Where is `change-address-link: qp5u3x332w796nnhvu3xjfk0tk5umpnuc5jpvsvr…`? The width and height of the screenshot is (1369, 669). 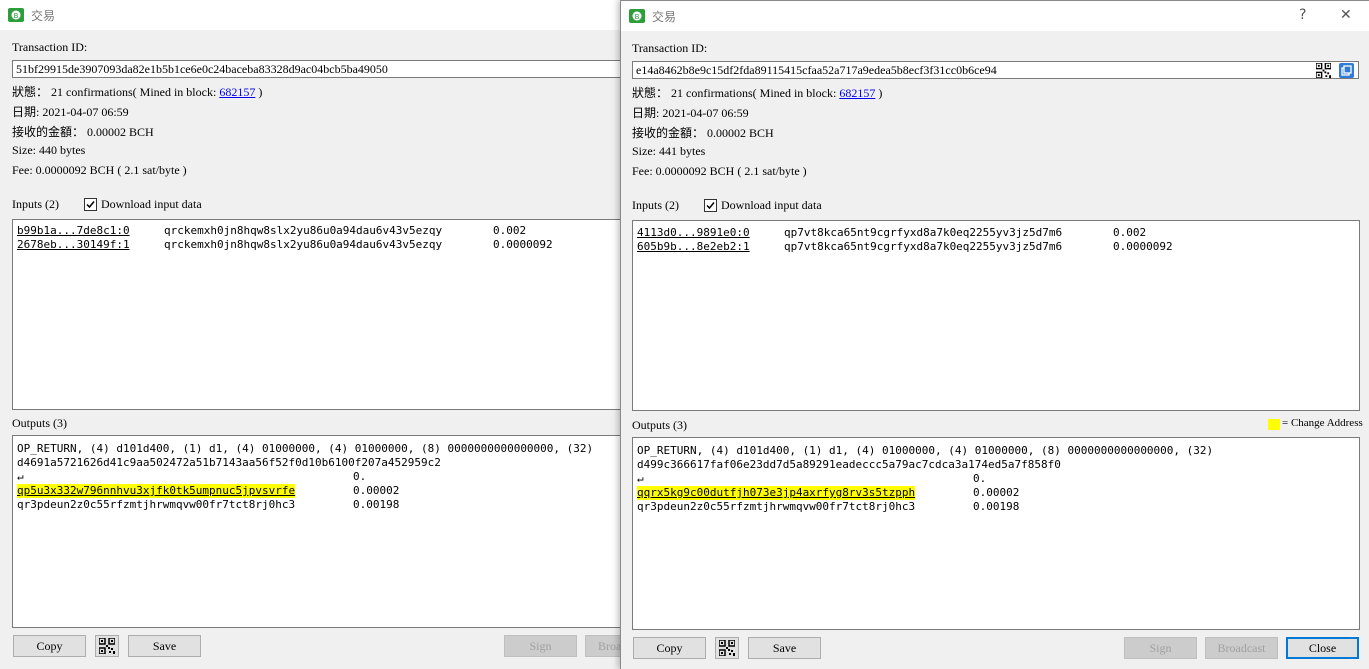
change-address-link: qp5u3x332w796nnhvu3xjfk0tk5umpnuc5jpvsvr… is located at coordinates (156, 491).